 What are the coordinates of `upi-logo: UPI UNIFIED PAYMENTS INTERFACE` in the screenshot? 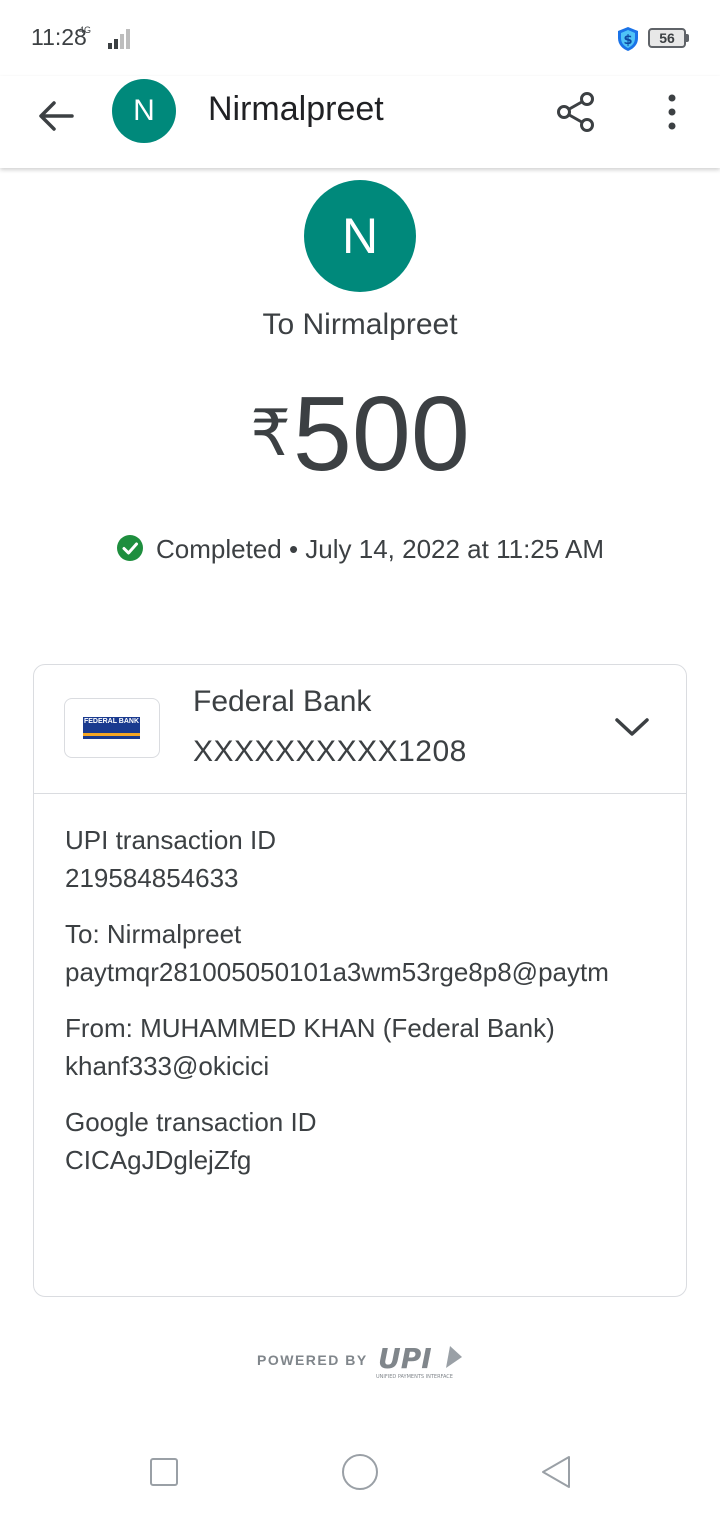 It's located at (419, 1362).